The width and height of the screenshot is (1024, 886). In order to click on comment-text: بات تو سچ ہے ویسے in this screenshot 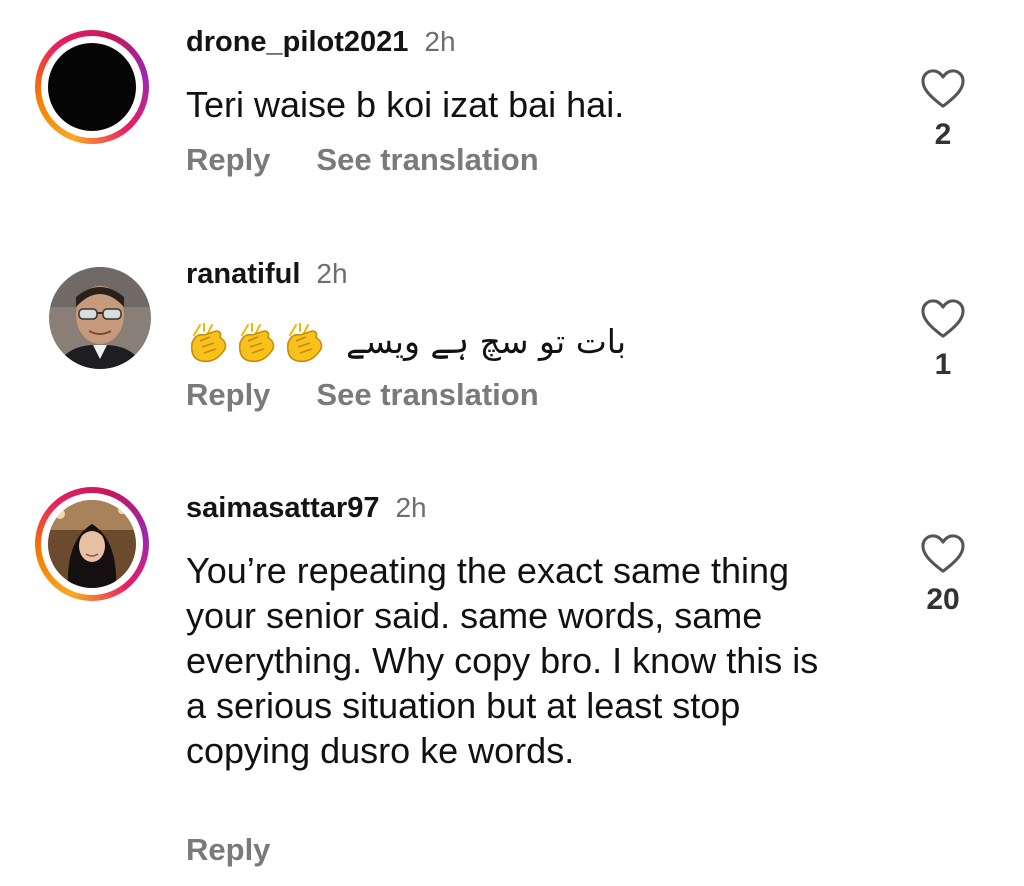, I will do `click(486, 341)`.